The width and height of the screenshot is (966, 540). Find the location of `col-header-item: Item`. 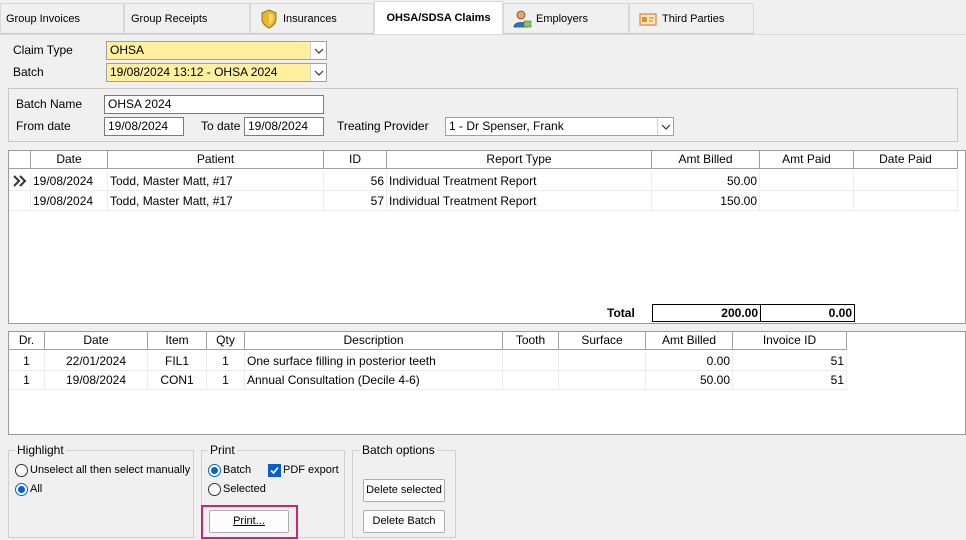

col-header-item: Item is located at coordinates (177, 341).